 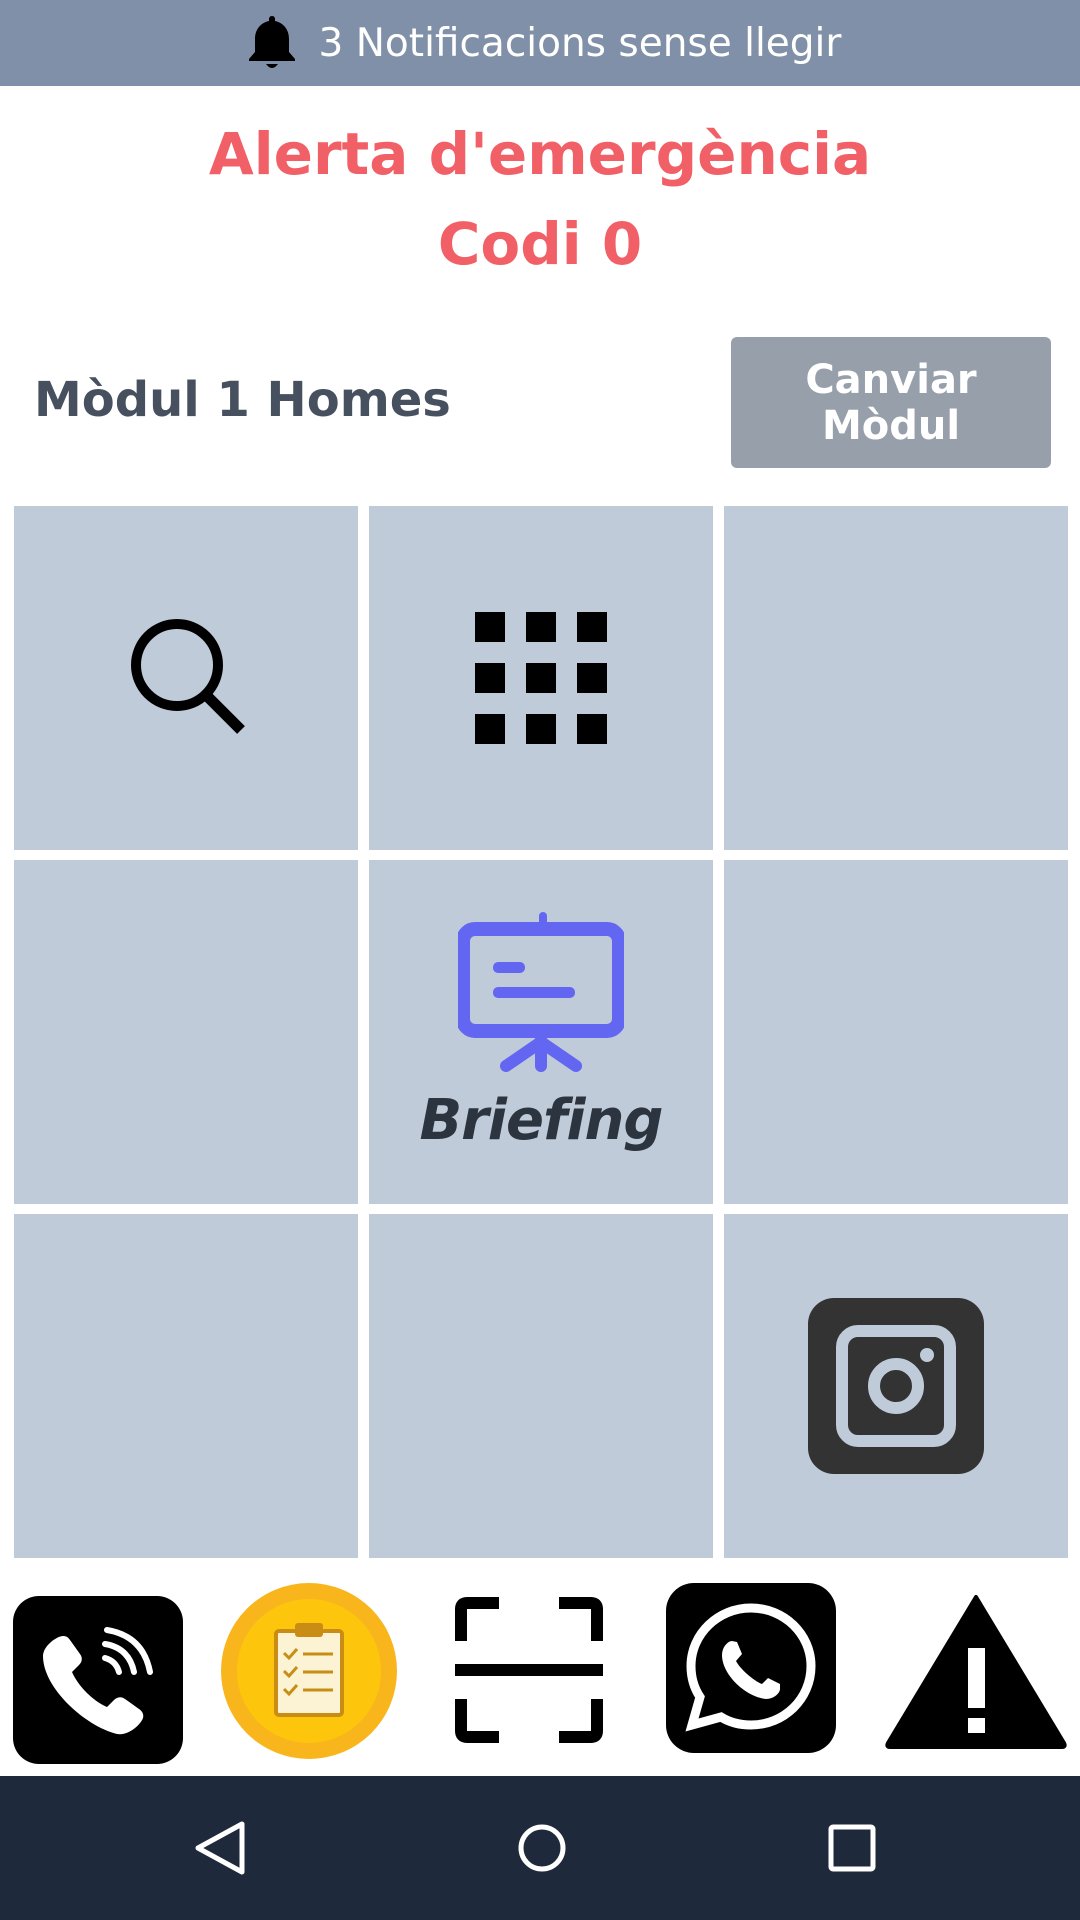 I want to click on phone-call-button, so click(x=98, y=1682).